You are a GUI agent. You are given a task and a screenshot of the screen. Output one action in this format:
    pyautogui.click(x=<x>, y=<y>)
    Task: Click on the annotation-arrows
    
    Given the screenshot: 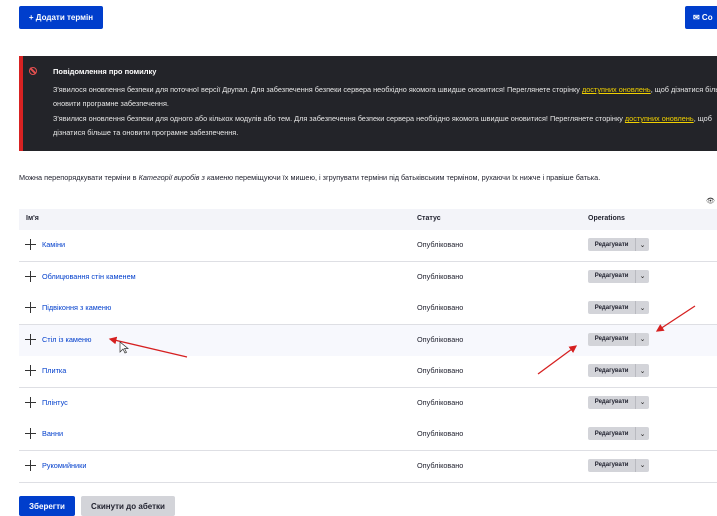 What is the action you would take?
    pyautogui.click(x=402, y=340)
    